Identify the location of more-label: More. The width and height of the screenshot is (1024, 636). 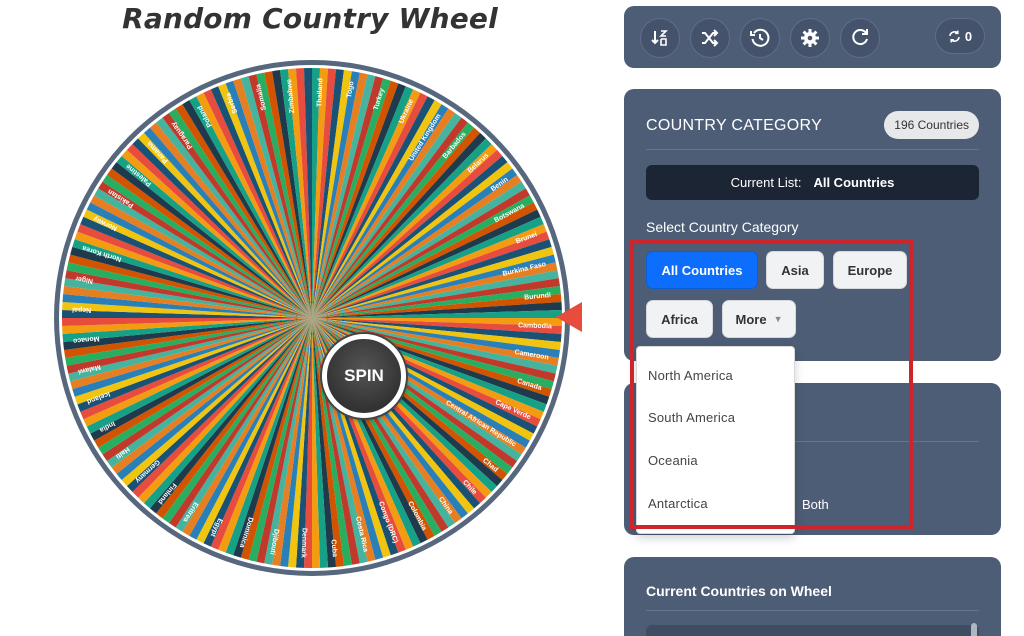
(751, 319).